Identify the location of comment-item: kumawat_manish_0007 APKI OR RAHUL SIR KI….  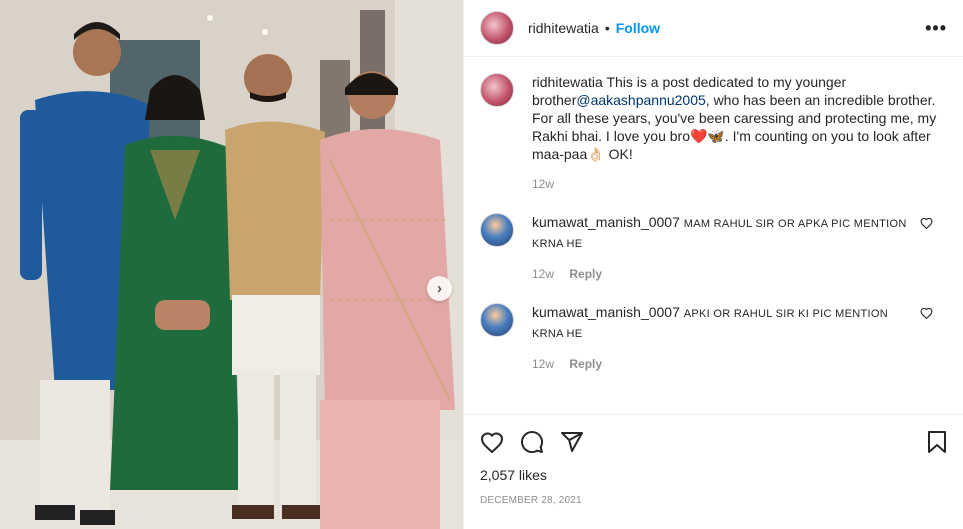
(713, 337).